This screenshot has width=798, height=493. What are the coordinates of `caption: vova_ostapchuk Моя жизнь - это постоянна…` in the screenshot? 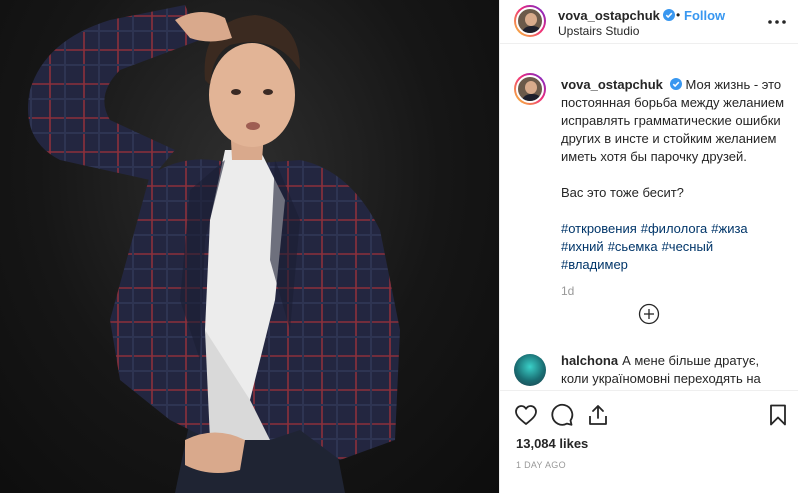 It's located at (673, 175).